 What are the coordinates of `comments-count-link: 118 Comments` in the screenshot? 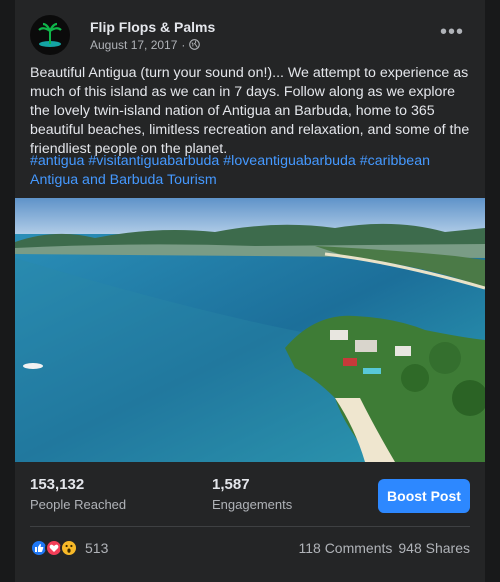 It's located at (345, 548).